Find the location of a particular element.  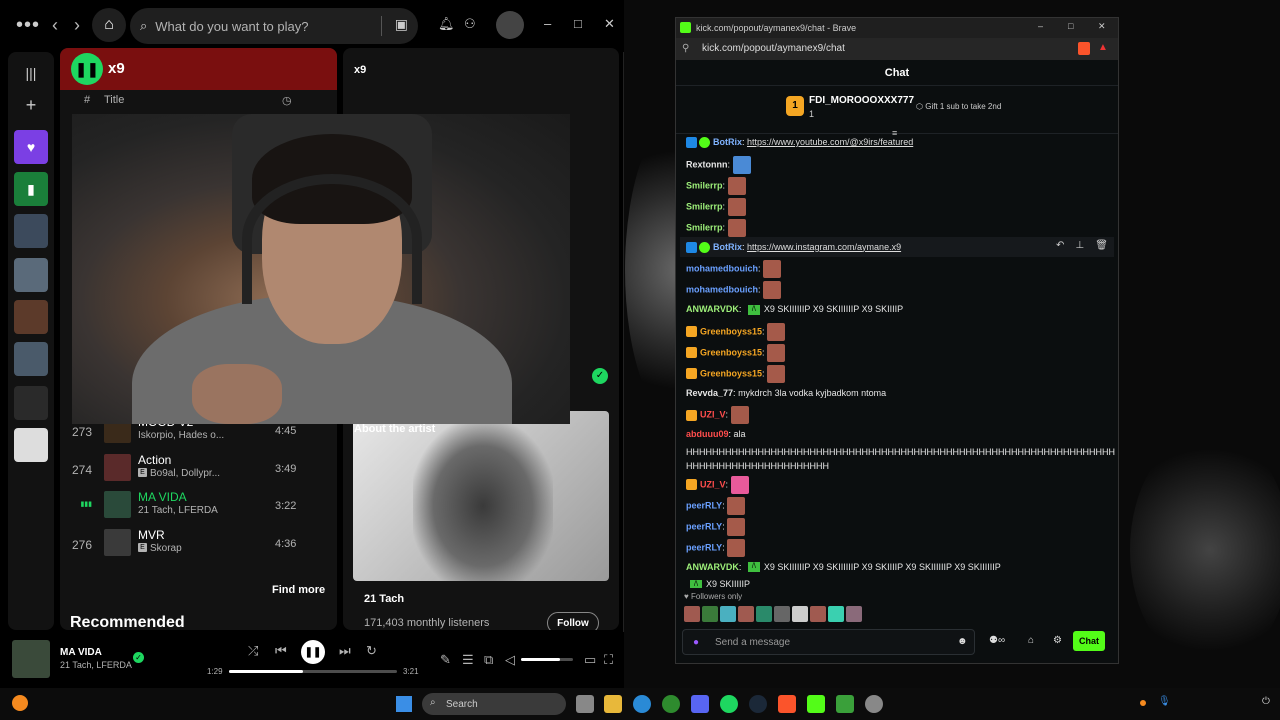

bookmark-icon: ▮ is located at coordinates (31, 189).